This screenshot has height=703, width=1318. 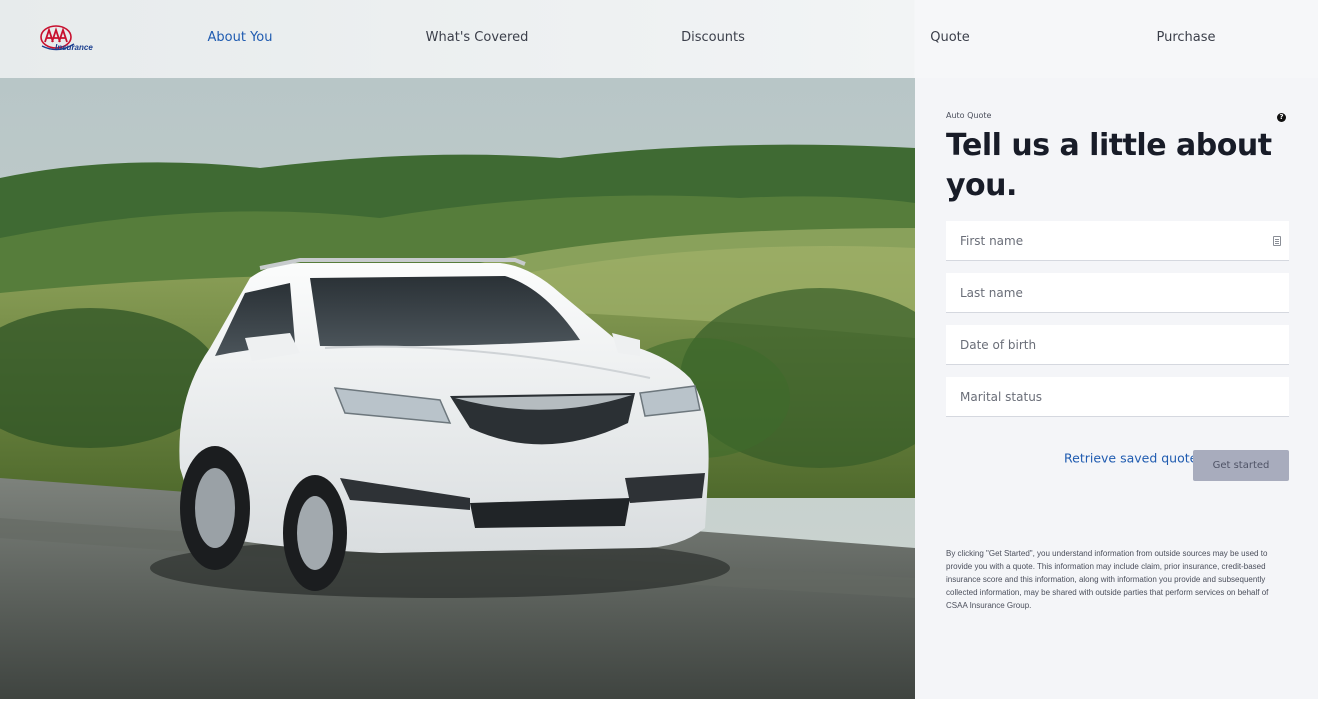 I want to click on logo-subtitle: Insurance, so click(x=74, y=47).